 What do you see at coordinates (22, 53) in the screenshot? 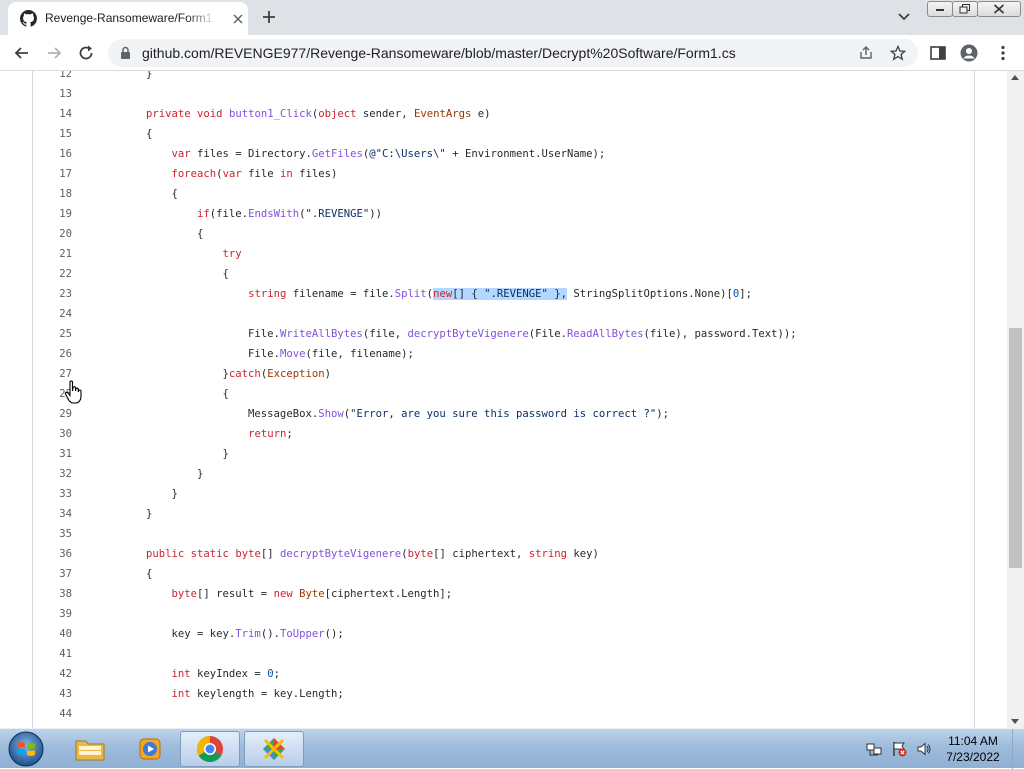
I see `back-icon` at bounding box center [22, 53].